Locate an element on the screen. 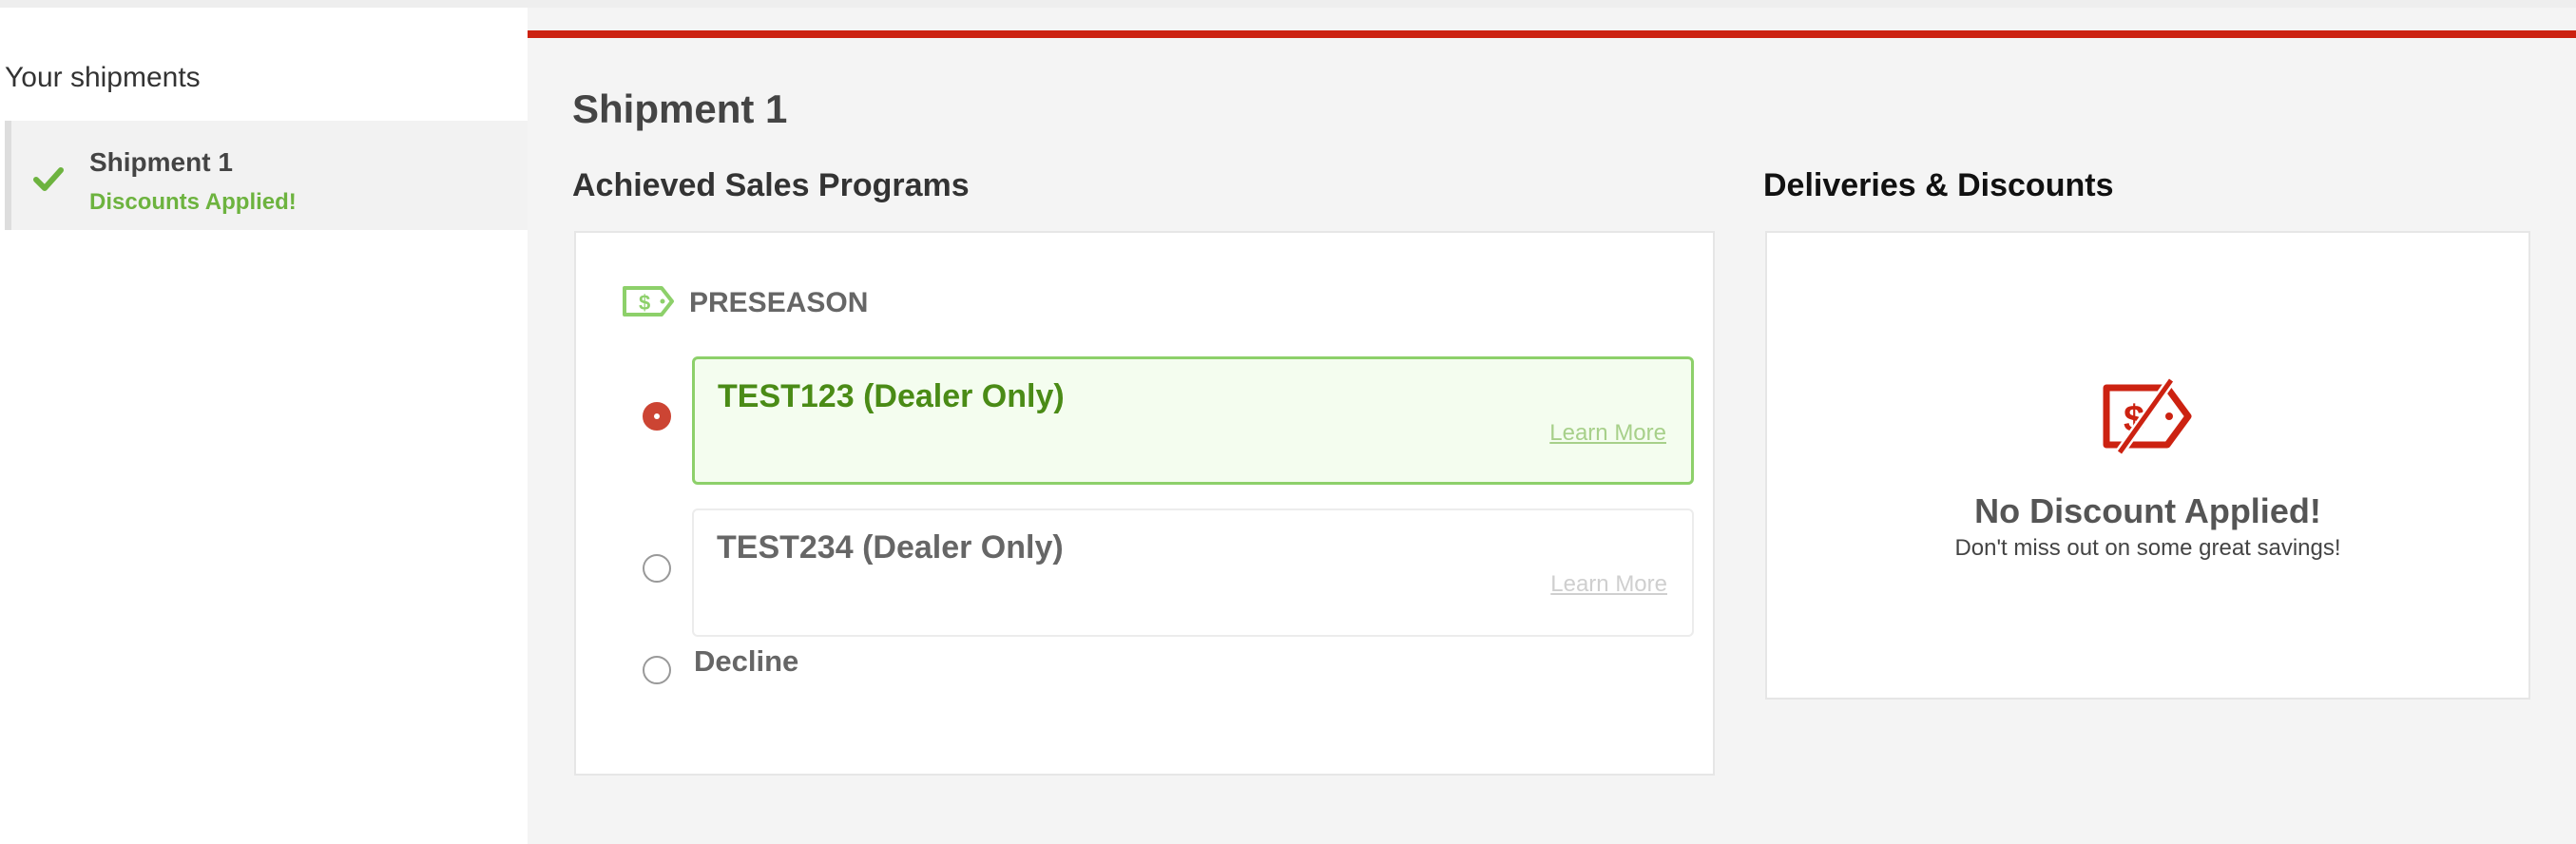  discounts-heading: Deliveries & Discounts is located at coordinates (1939, 185).